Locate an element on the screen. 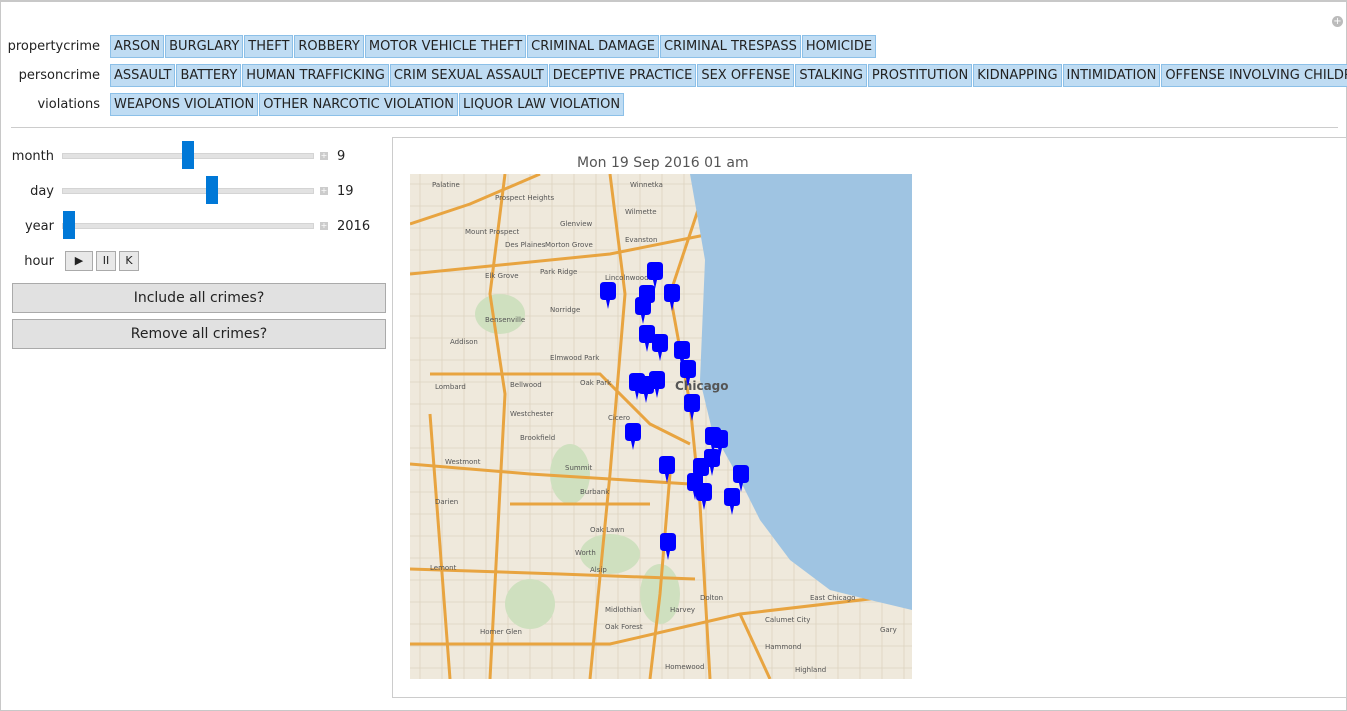 This screenshot has height=711, width=1347. play-button: ▶ is located at coordinates (79, 261).